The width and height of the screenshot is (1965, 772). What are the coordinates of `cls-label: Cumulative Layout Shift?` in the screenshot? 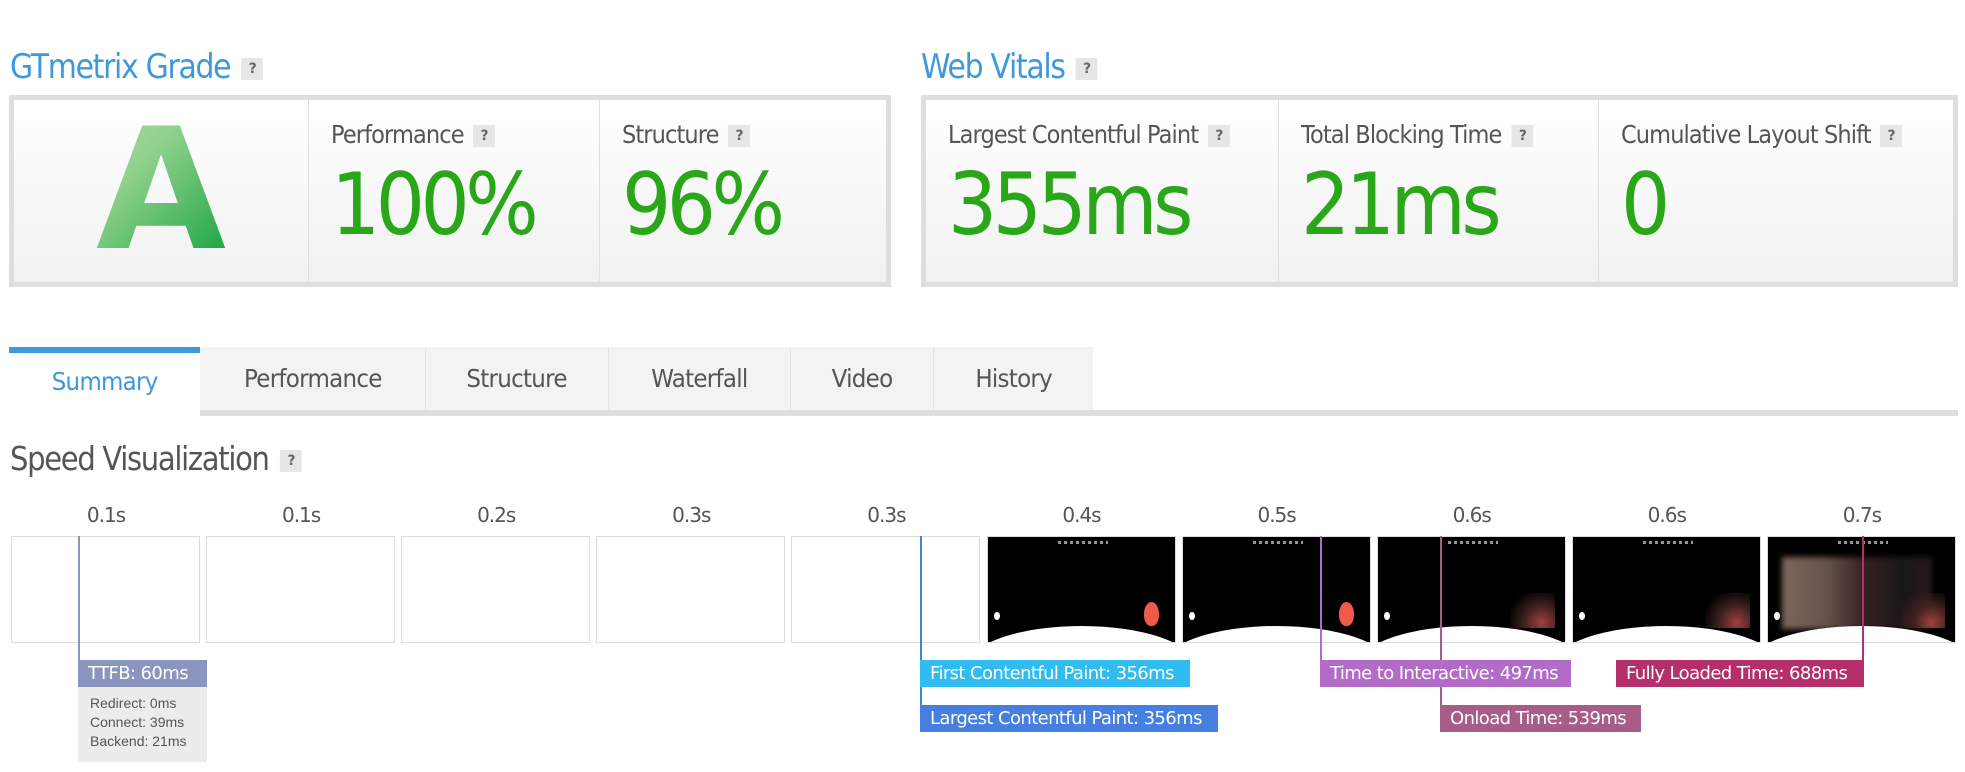 It's located at (1762, 134).